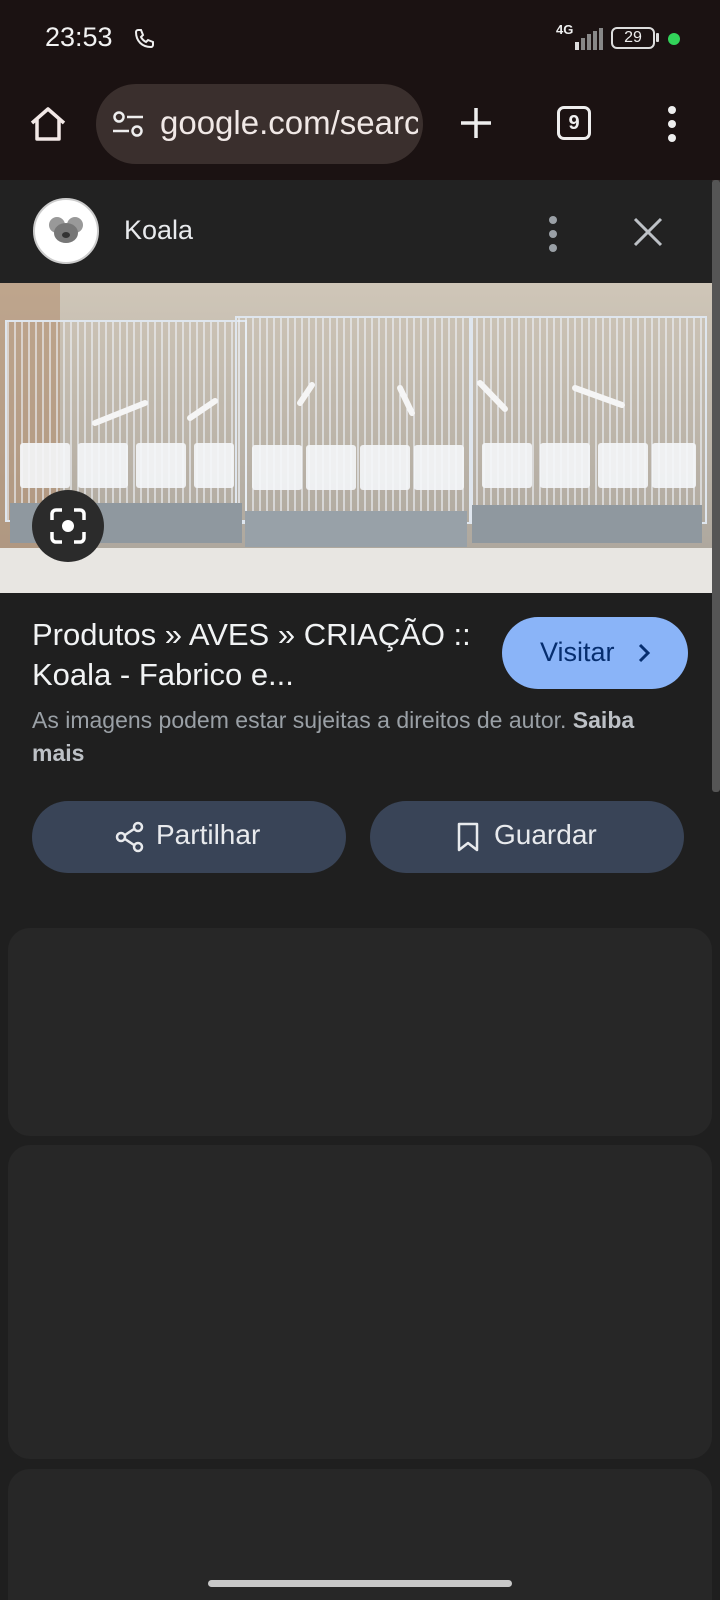  I want to click on new-tab-icon, so click(476, 123).